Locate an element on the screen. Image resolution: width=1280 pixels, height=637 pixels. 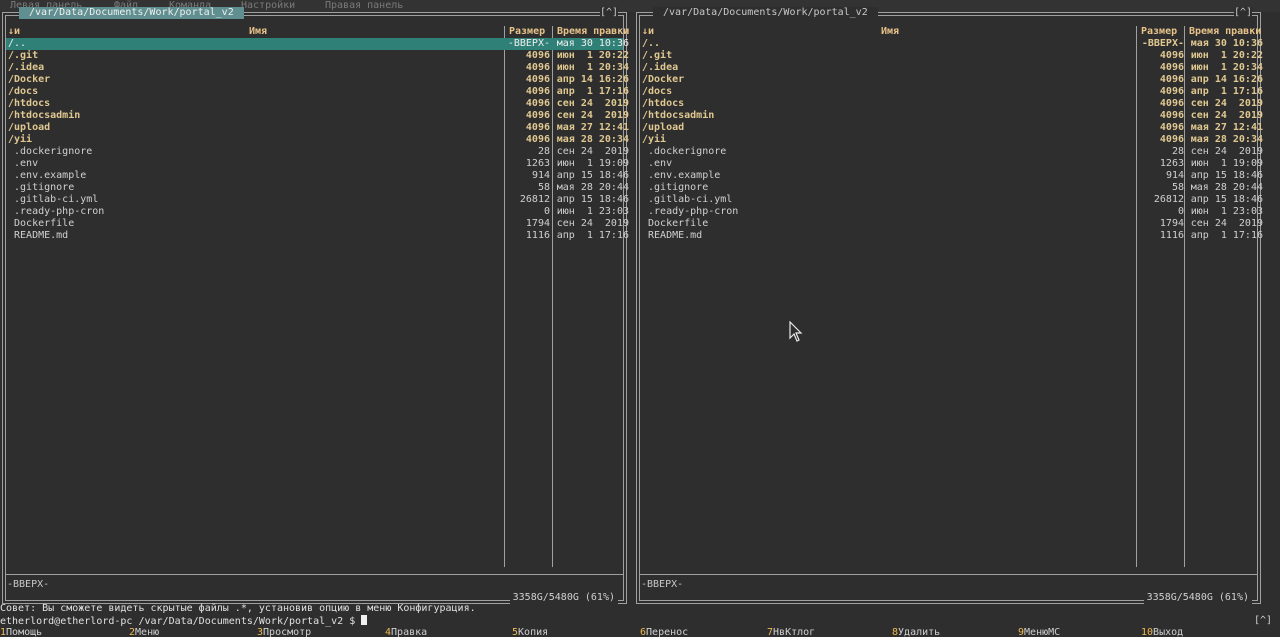
fkey-4: 4Правка is located at coordinates (406, 632).